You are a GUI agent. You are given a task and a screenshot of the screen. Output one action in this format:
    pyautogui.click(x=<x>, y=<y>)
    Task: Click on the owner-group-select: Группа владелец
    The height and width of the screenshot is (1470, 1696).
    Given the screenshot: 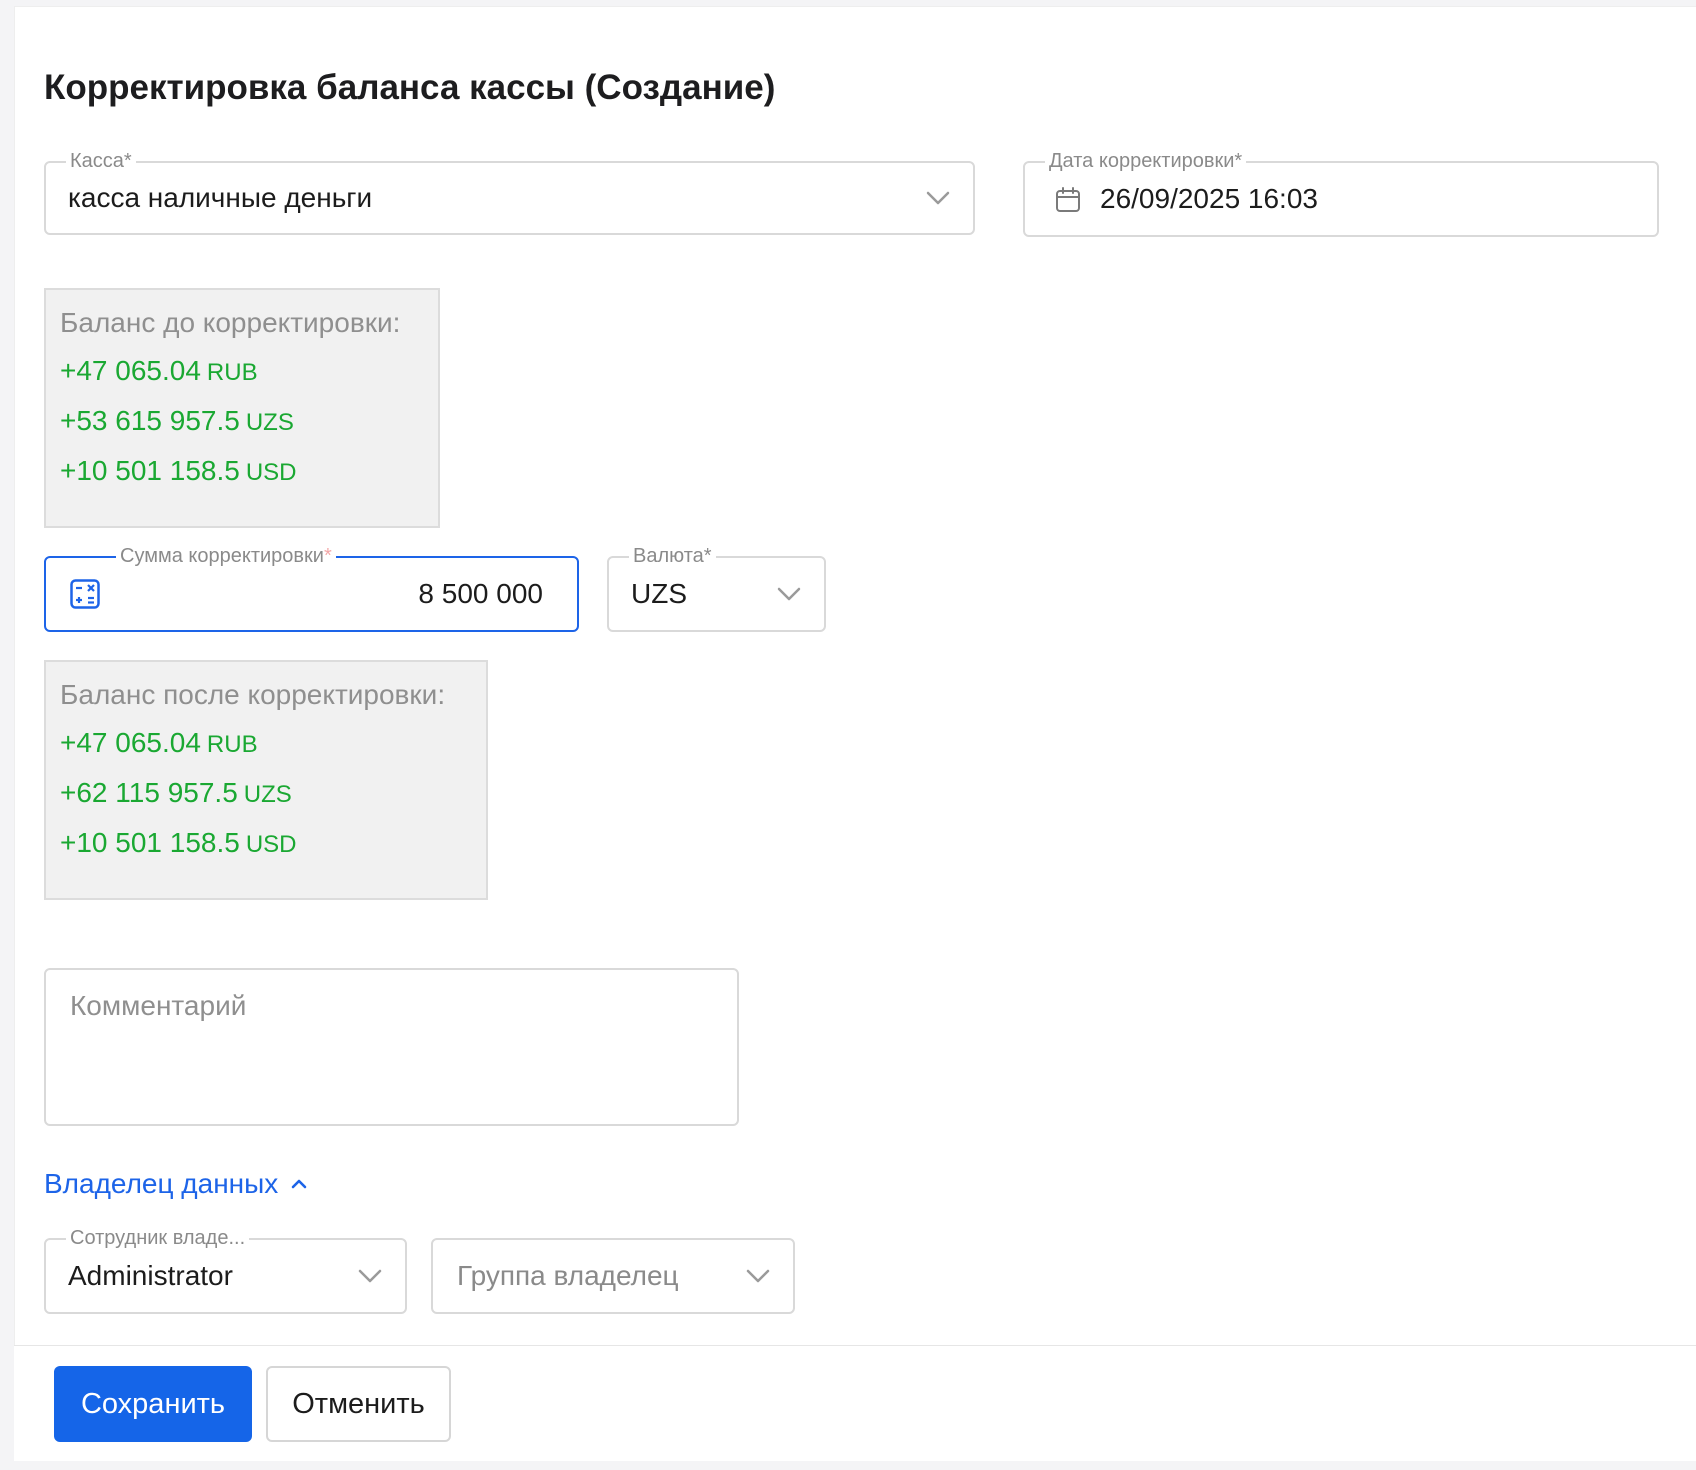 What is the action you would take?
    pyautogui.click(x=613, y=1276)
    